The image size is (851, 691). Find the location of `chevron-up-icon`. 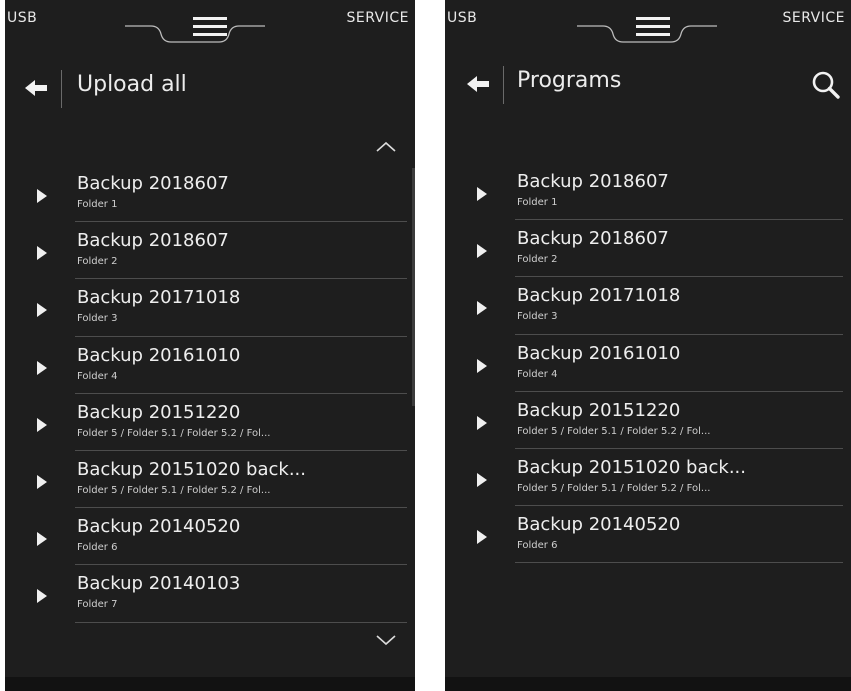

chevron-up-icon is located at coordinates (386, 147).